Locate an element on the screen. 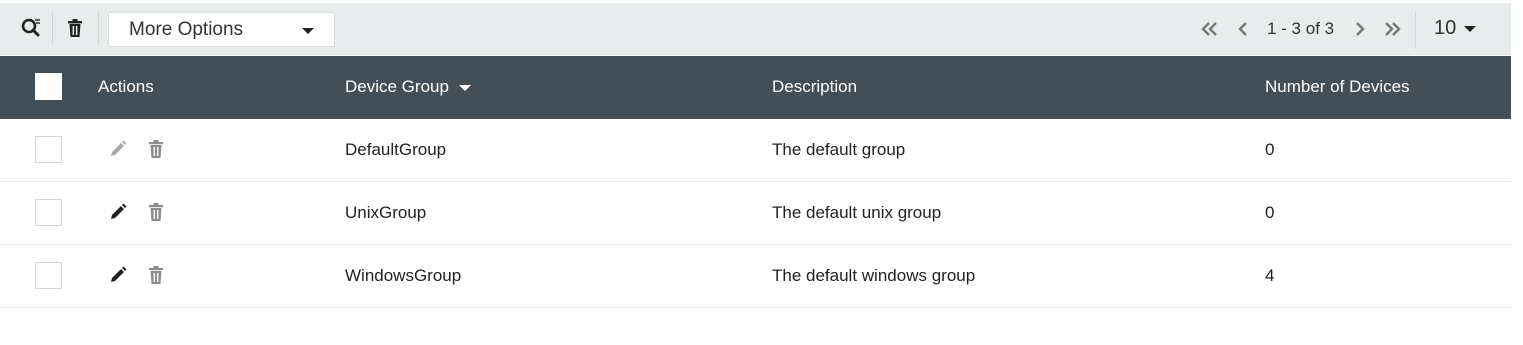 Image resolution: width=1523 pixels, height=345 pixels. description-cell: The default unix group is located at coordinates (857, 212).